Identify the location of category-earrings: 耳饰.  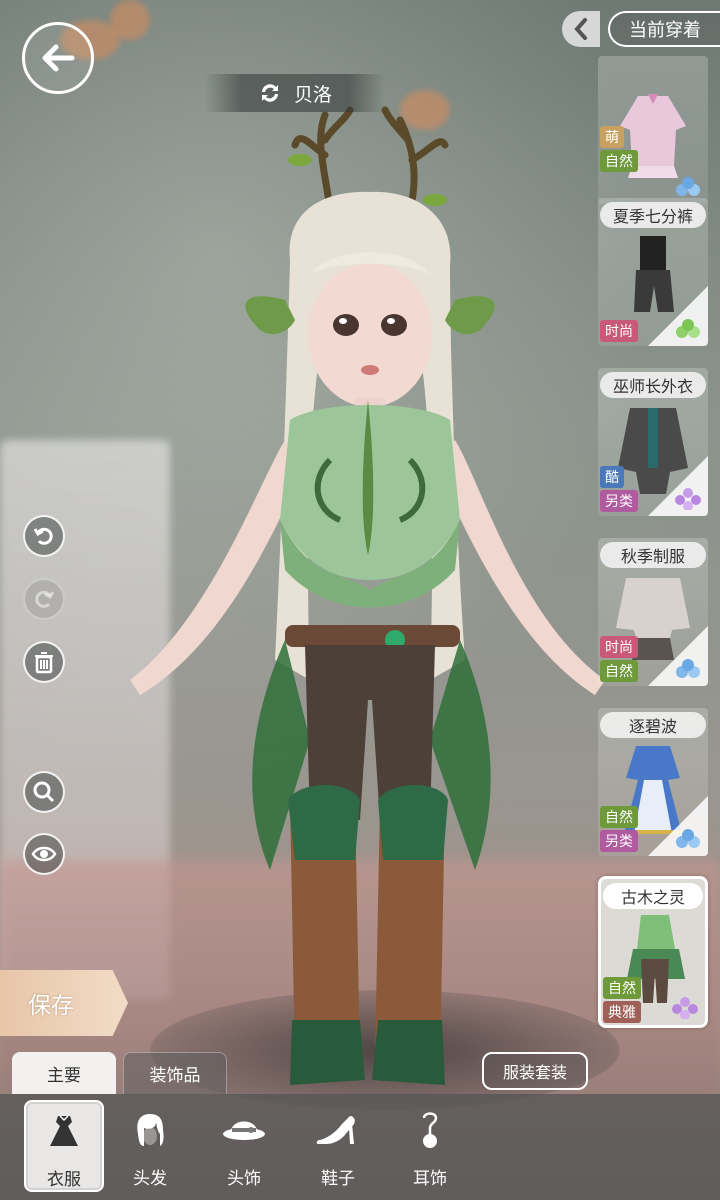
(430, 1146).